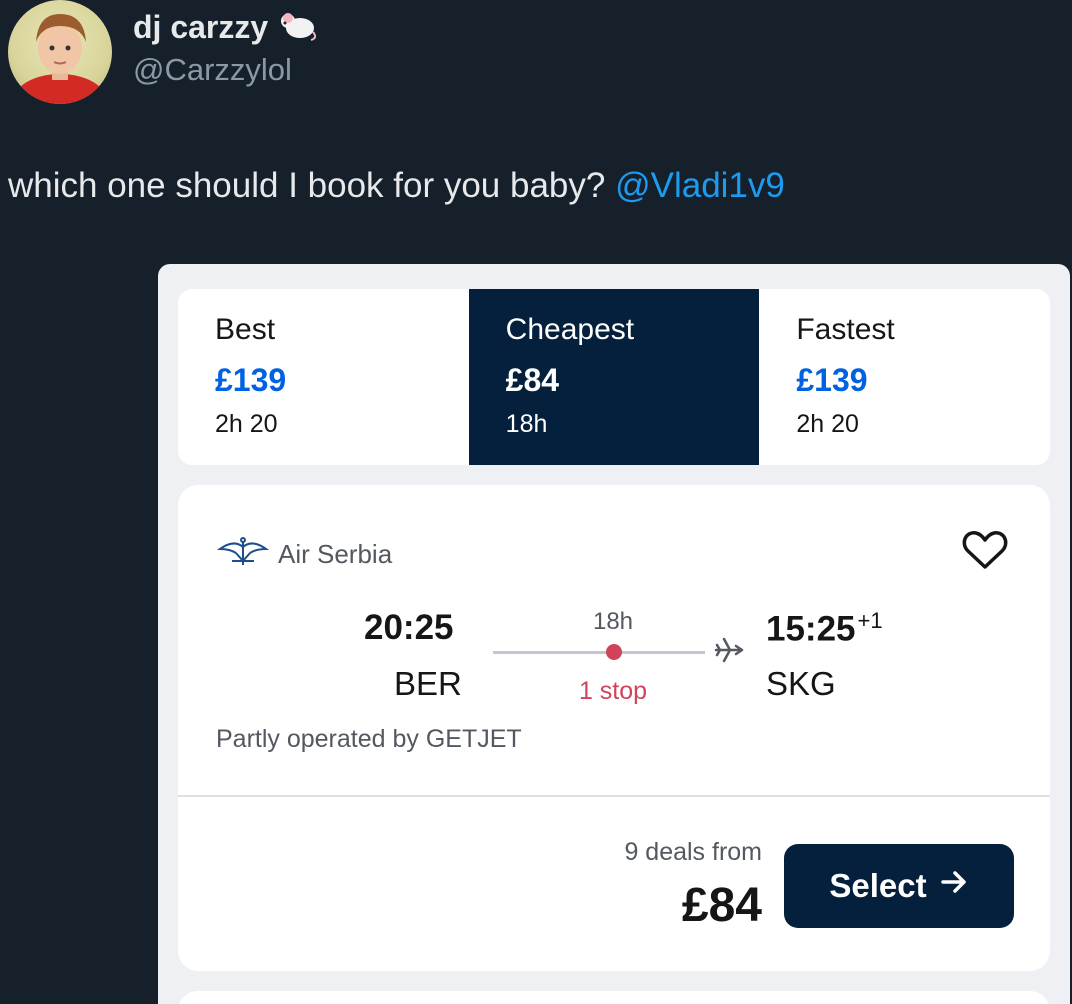 This screenshot has width=1072, height=1004. What do you see at coordinates (614, 796) in the screenshot?
I see `divider` at bounding box center [614, 796].